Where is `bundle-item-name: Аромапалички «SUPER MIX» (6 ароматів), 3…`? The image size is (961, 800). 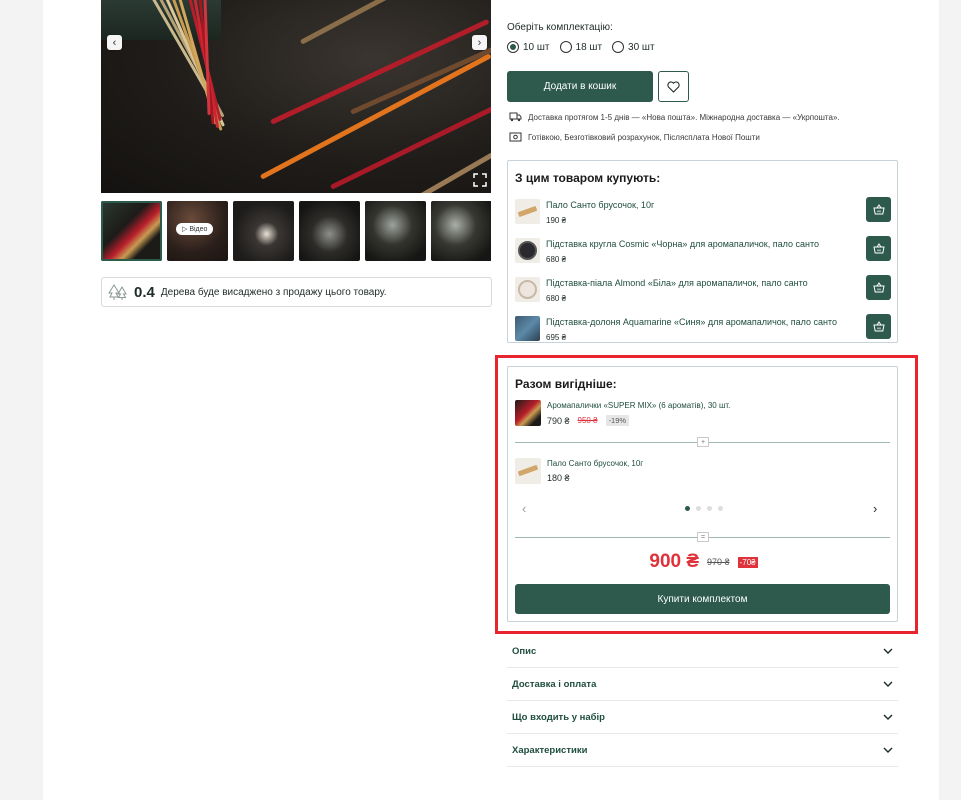 bundle-item-name: Аромапалички «SUPER MIX» (6 ароматів), 3… is located at coordinates (638, 405).